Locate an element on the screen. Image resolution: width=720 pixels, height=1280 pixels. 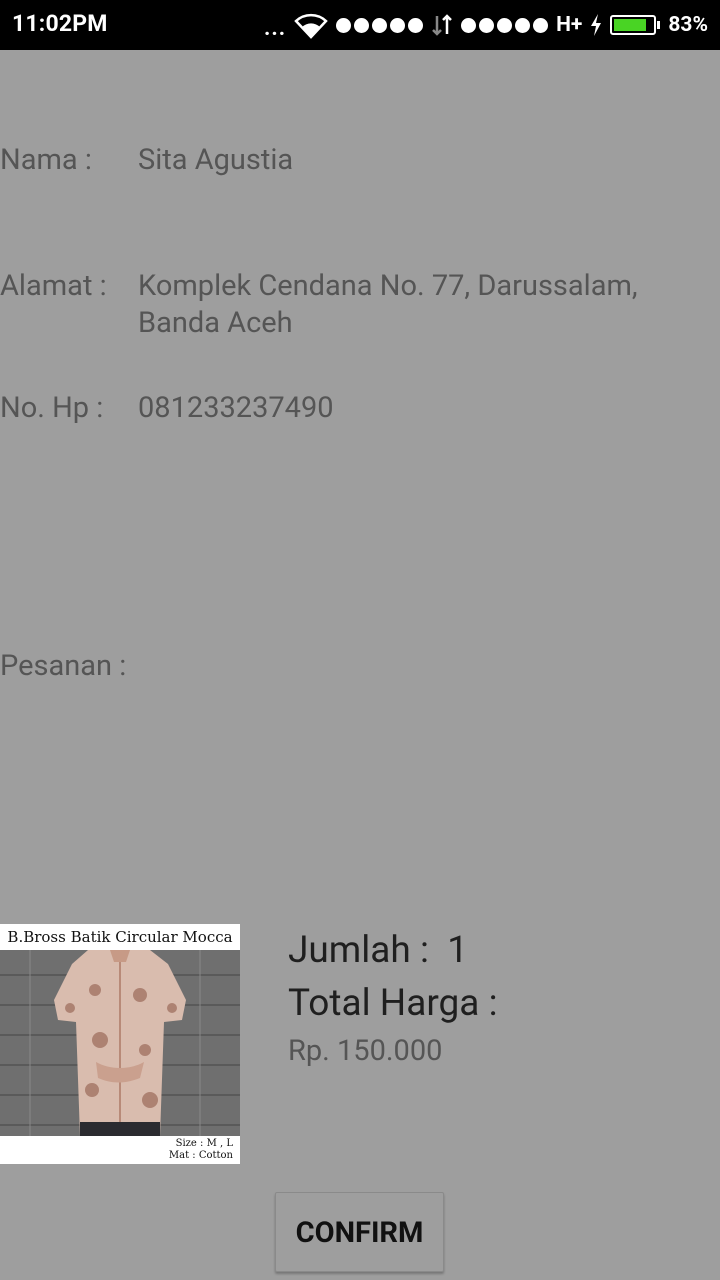
status-indicators: ... H+ 83% is located at coordinates (486, 25).